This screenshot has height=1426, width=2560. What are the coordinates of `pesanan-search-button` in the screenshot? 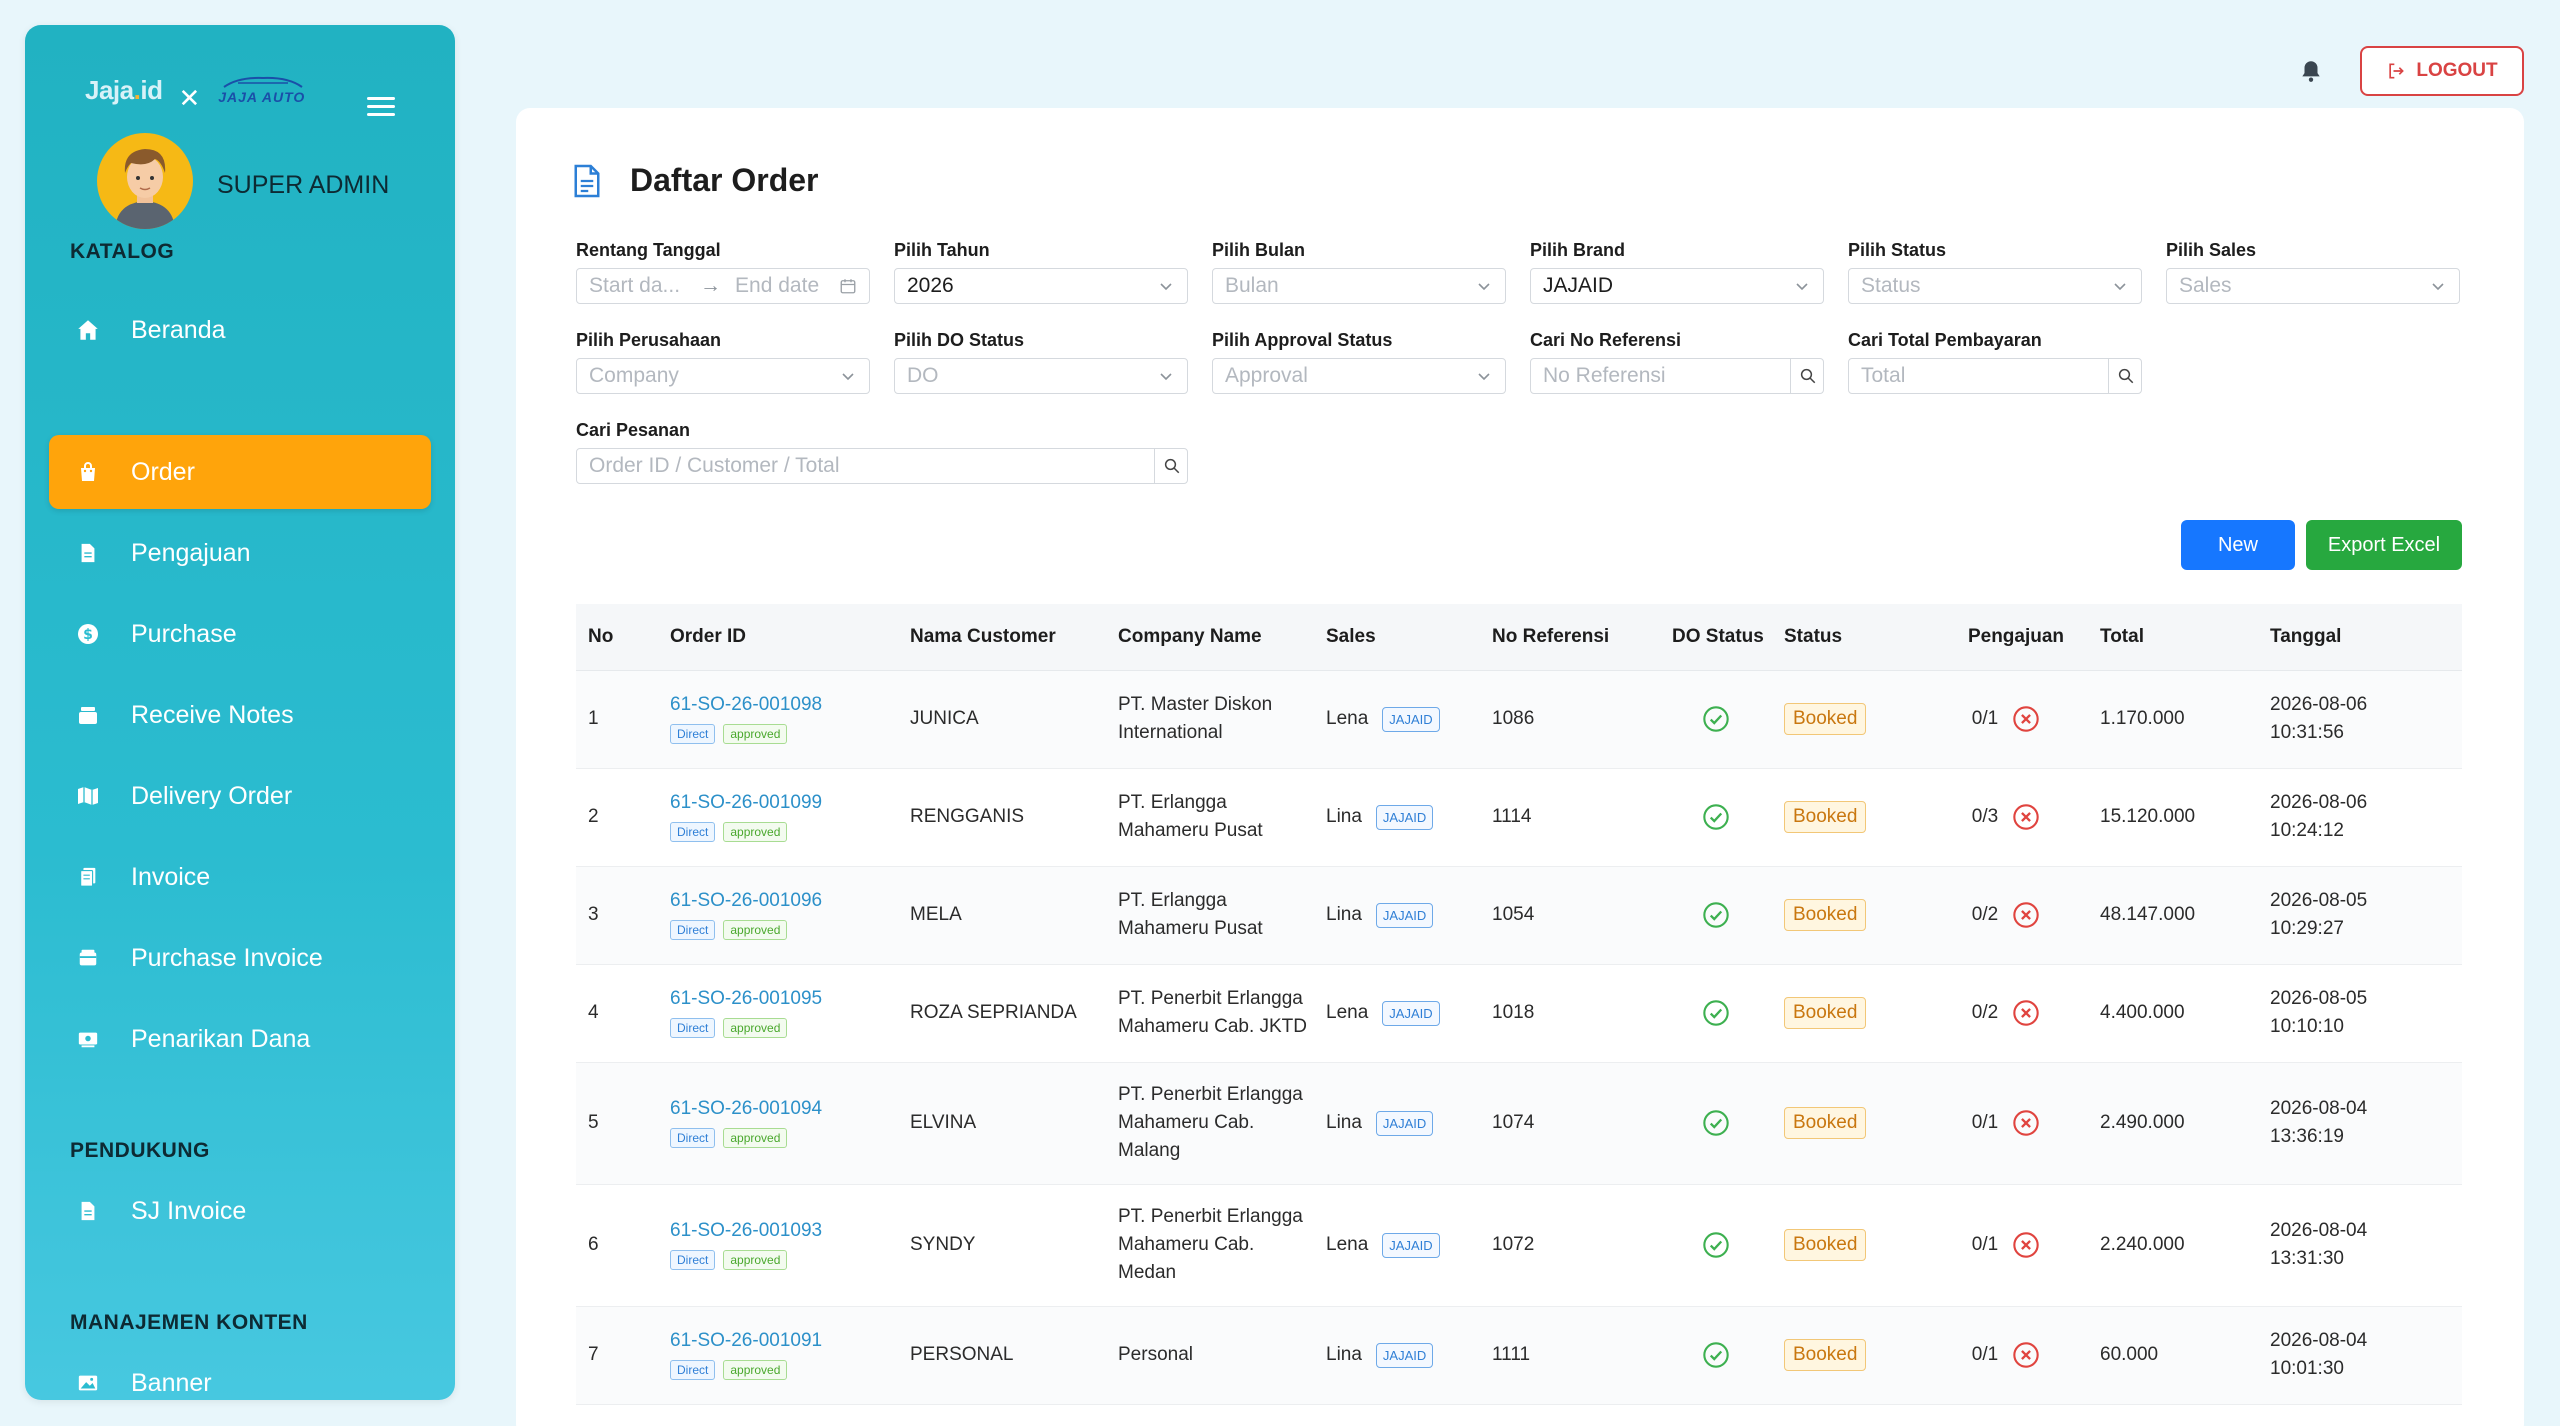 It's located at (1171, 465).